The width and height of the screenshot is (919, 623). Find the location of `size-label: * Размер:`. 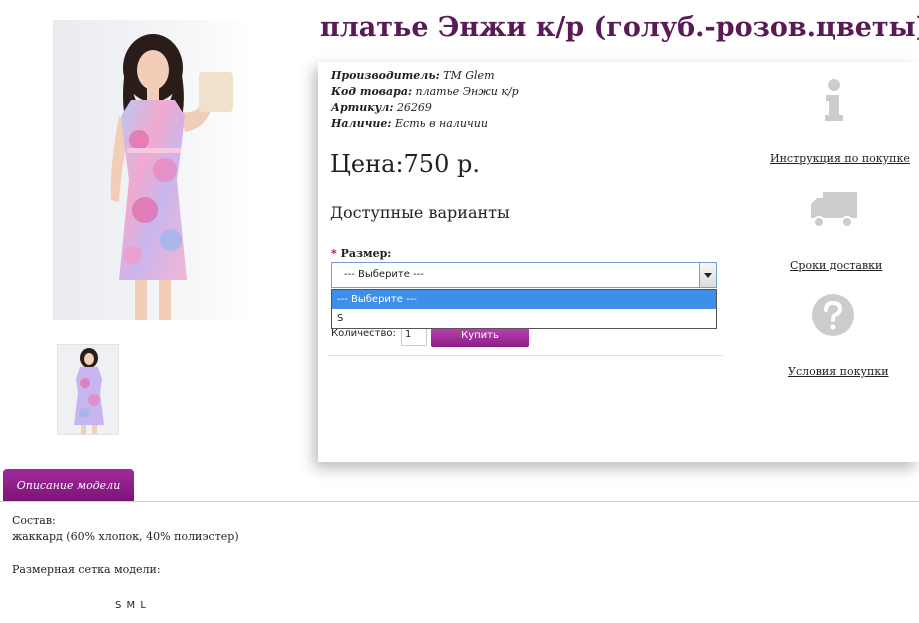

size-label: * Размер: is located at coordinates (361, 253).